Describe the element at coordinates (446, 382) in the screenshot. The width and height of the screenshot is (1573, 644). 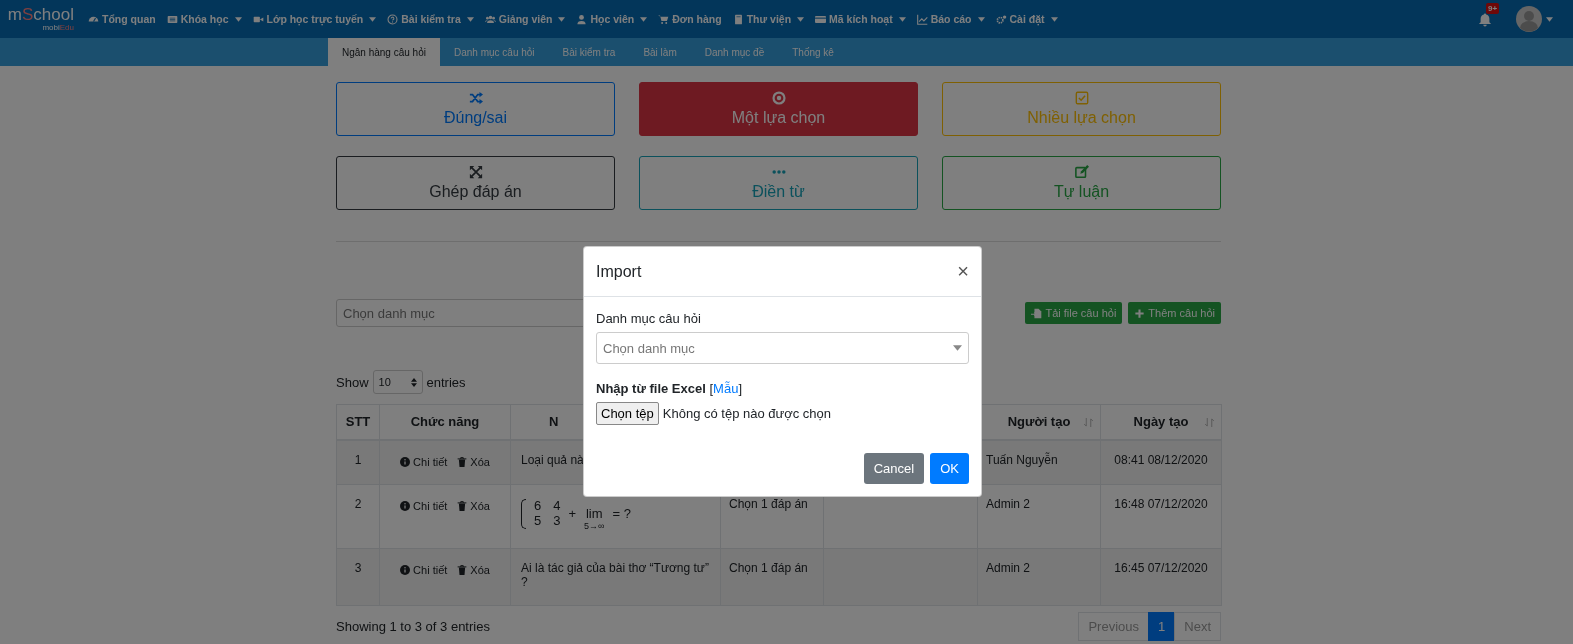
I see `entries-label: entries` at that location.